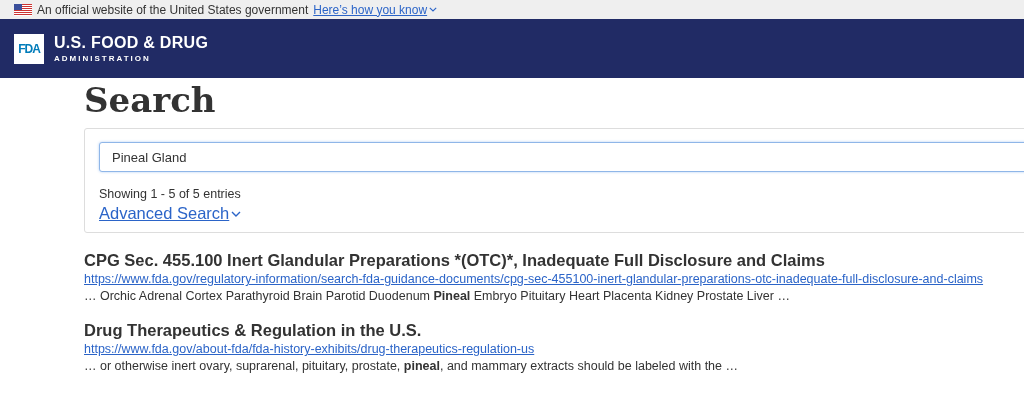  I want to click on result-title: Drug Therapeutics & Regulation in the U.S., so click(554, 330).